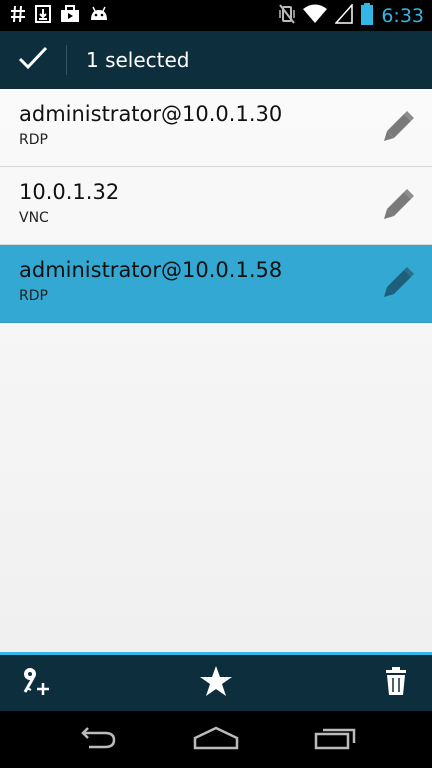 The height and width of the screenshot is (768, 432). I want to click on checkmark-icon, so click(33, 60).